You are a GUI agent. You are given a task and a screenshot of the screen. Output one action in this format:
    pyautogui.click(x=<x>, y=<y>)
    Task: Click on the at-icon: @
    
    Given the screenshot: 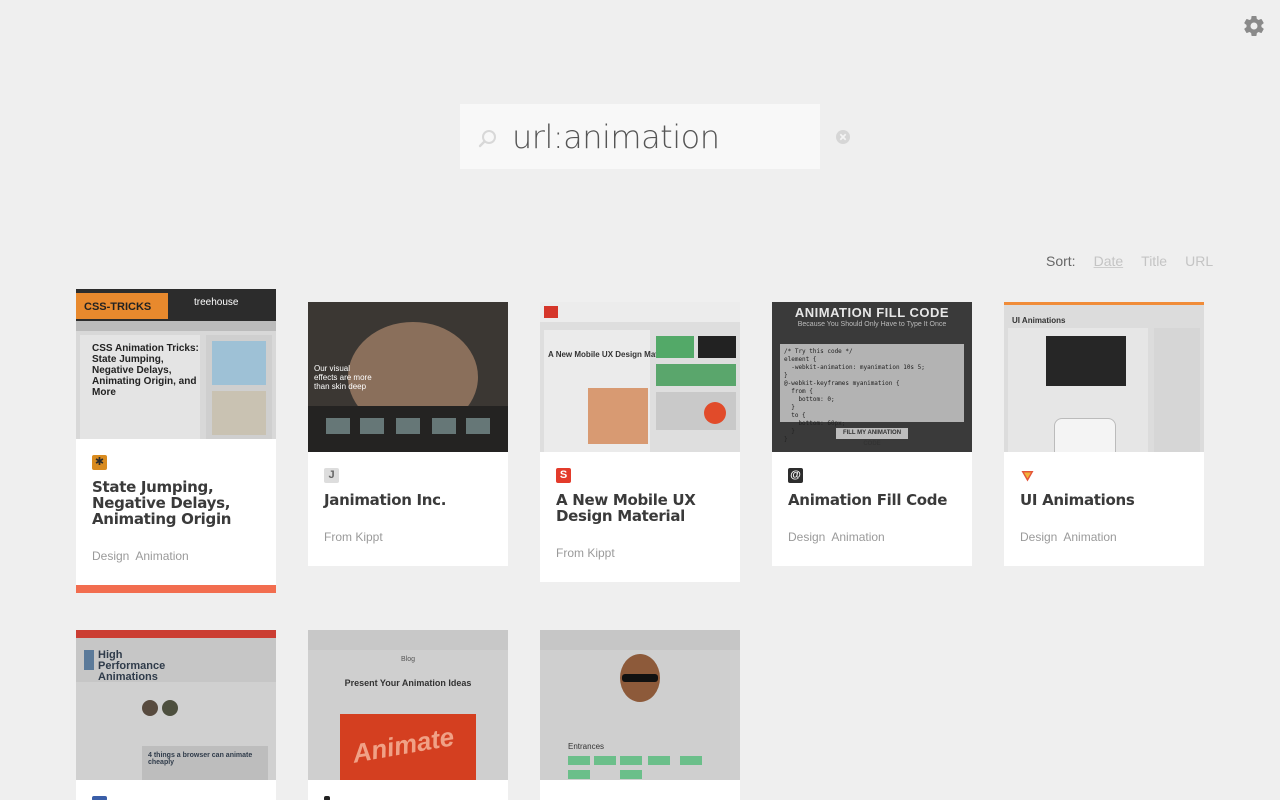 What is the action you would take?
    pyautogui.click(x=795, y=475)
    